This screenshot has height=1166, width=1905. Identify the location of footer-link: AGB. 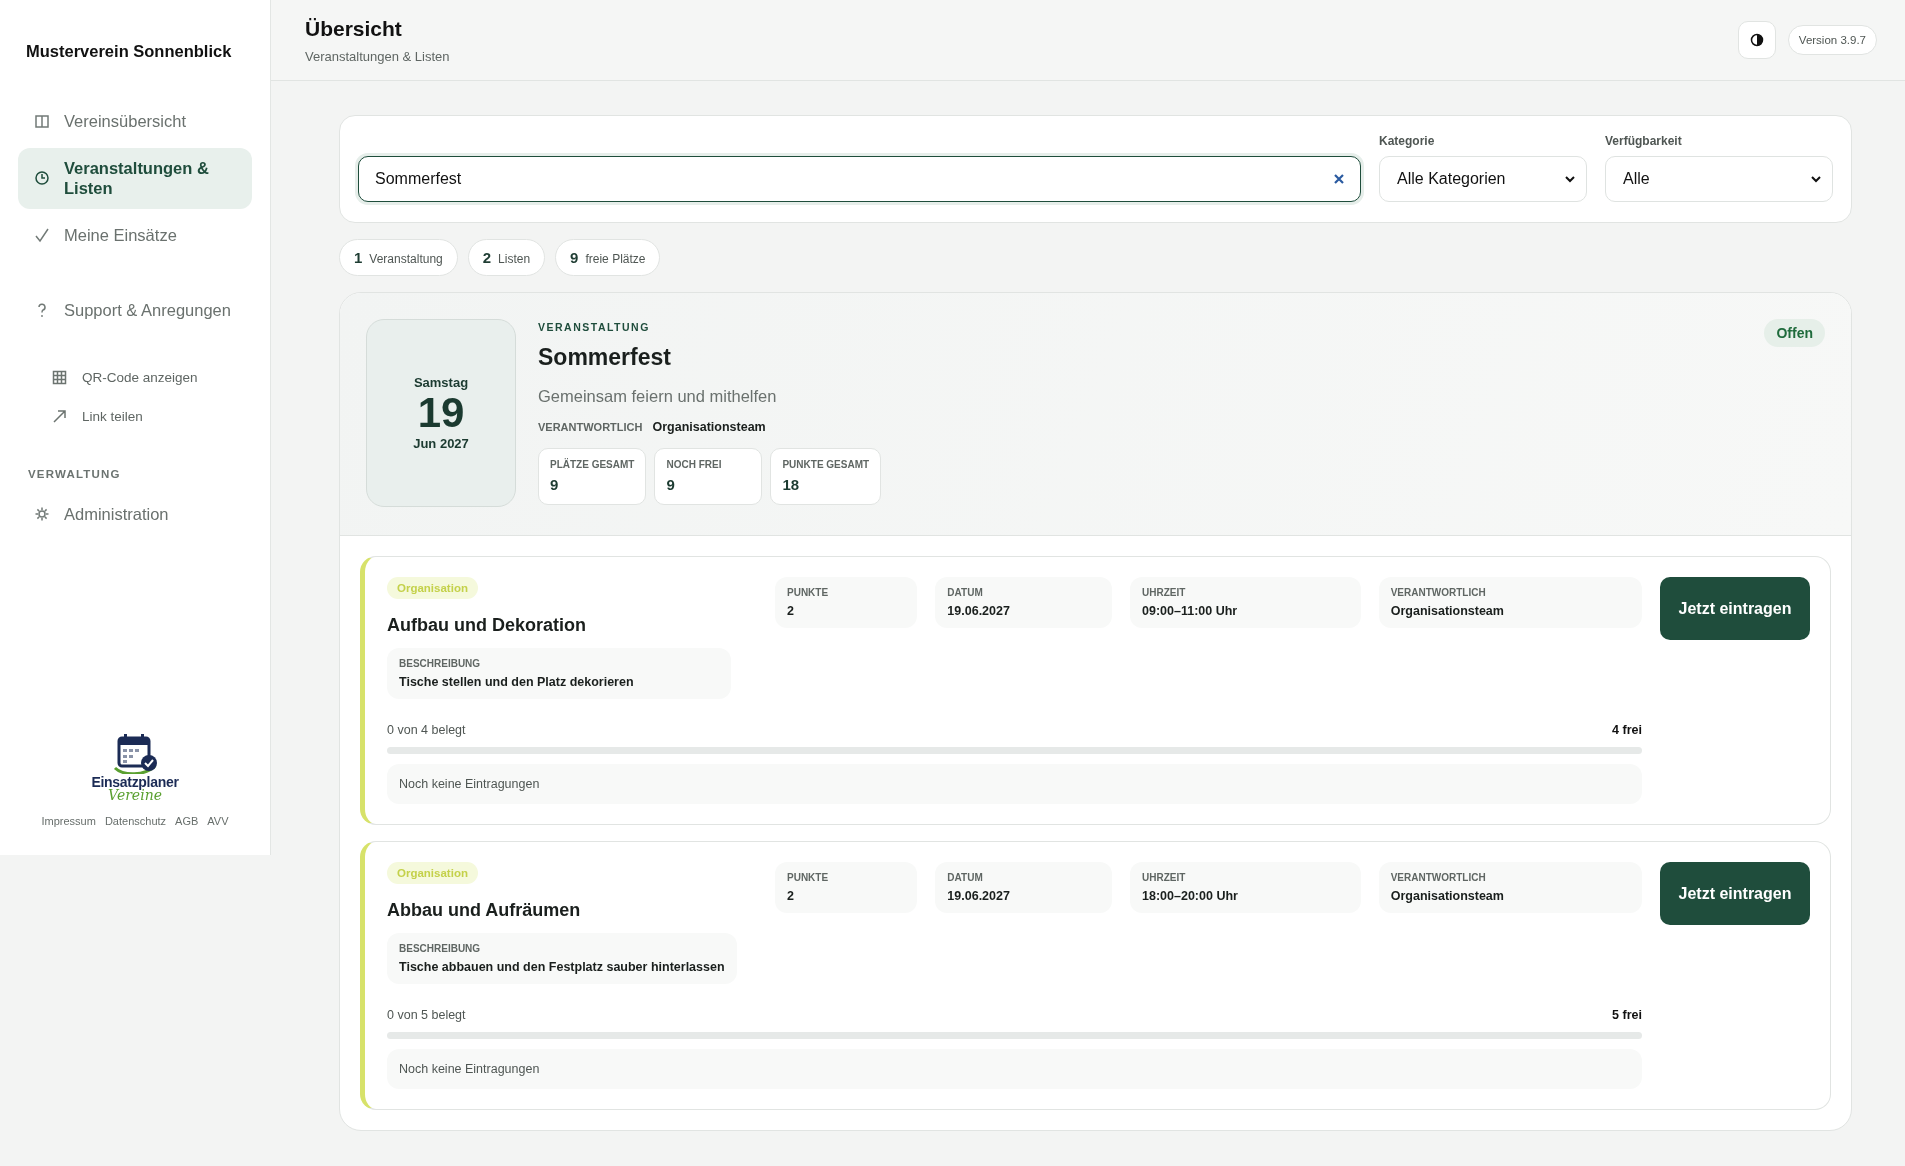
(187, 821).